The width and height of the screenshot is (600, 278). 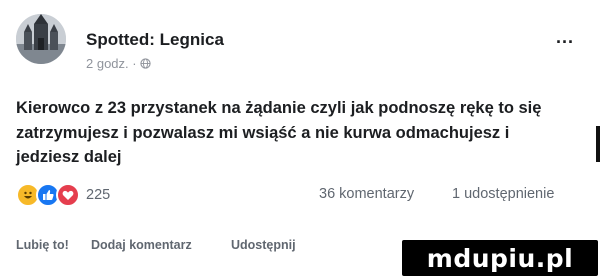 I want to click on reaction-count: 225, so click(x=98, y=195).